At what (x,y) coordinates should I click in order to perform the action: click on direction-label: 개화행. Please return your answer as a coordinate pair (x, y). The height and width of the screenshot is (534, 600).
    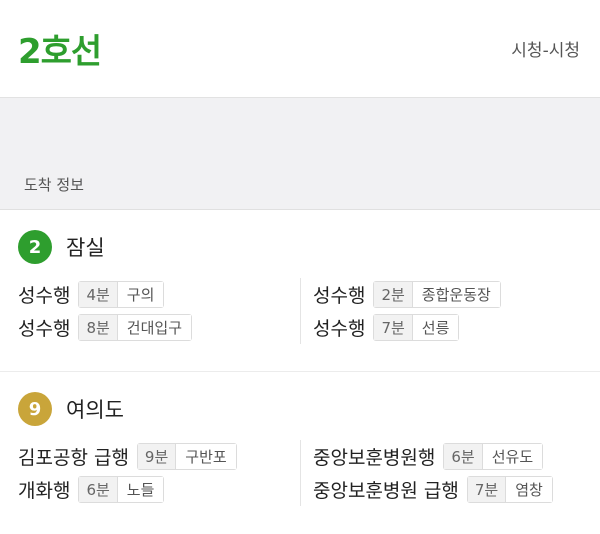
    Looking at the image, I should click on (44, 491).